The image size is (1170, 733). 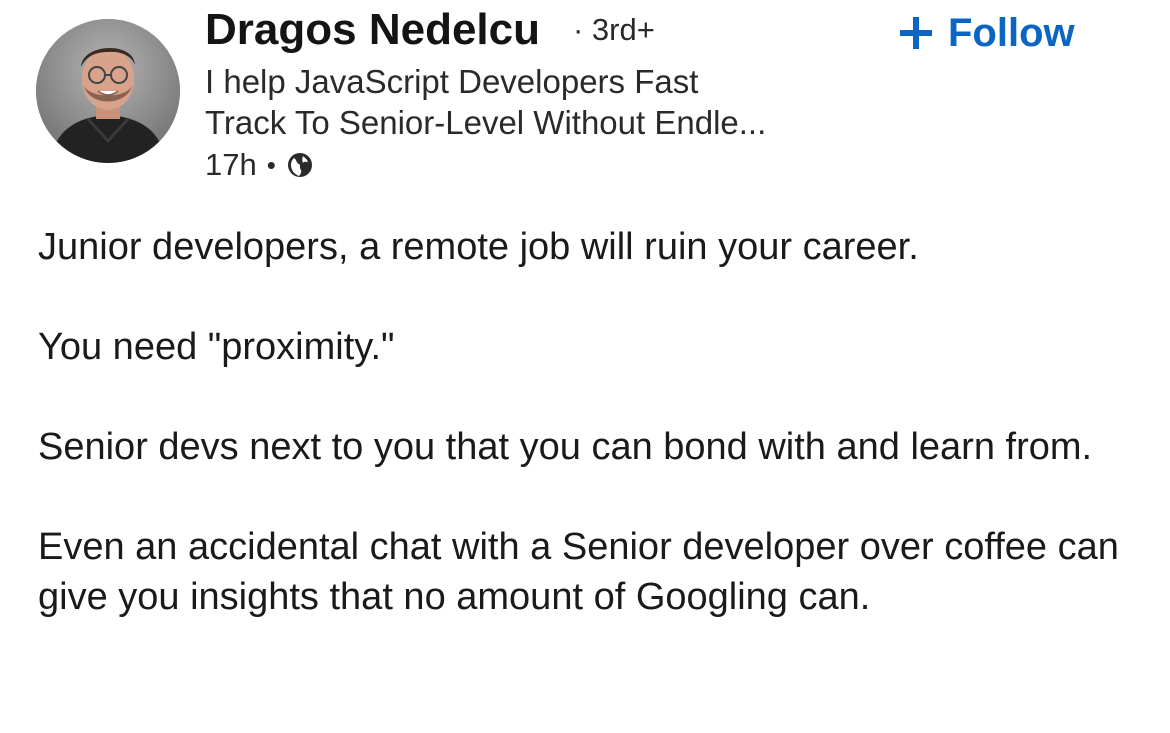 What do you see at coordinates (1011, 32) in the screenshot?
I see `follow-label: Follow` at bounding box center [1011, 32].